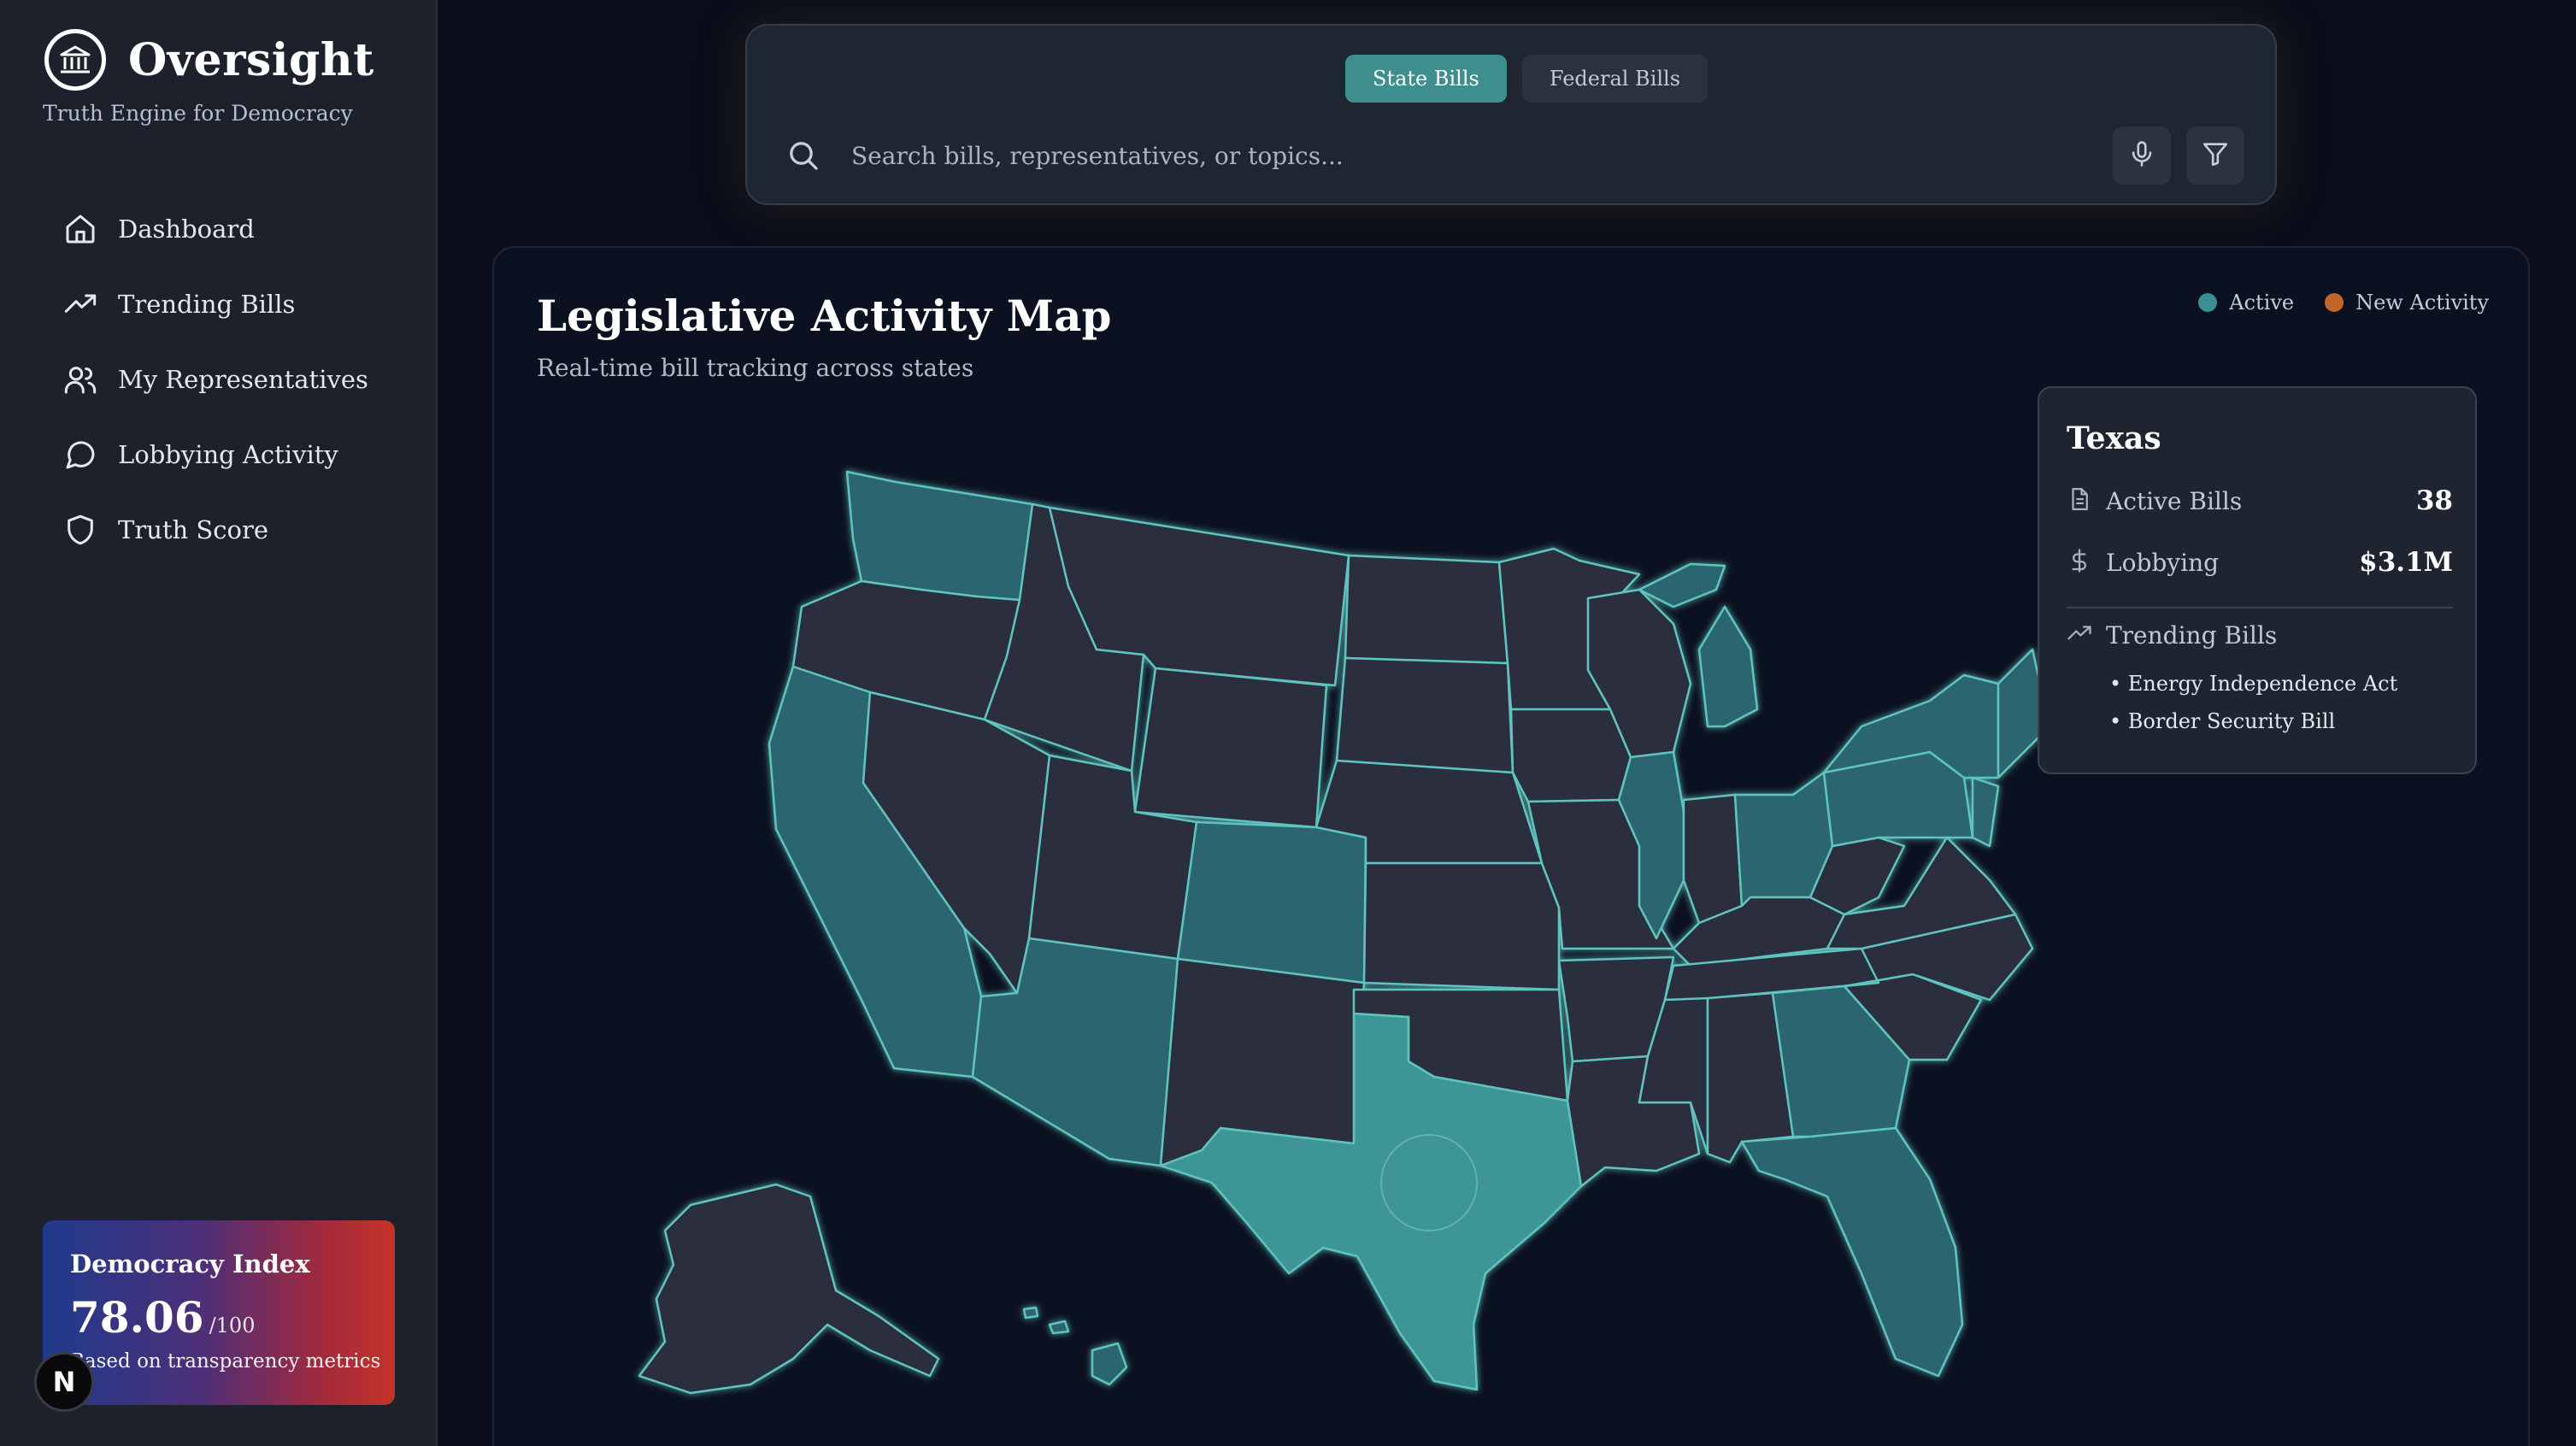 This screenshot has width=2576, height=1446. I want to click on state-washington, so click(939, 536).